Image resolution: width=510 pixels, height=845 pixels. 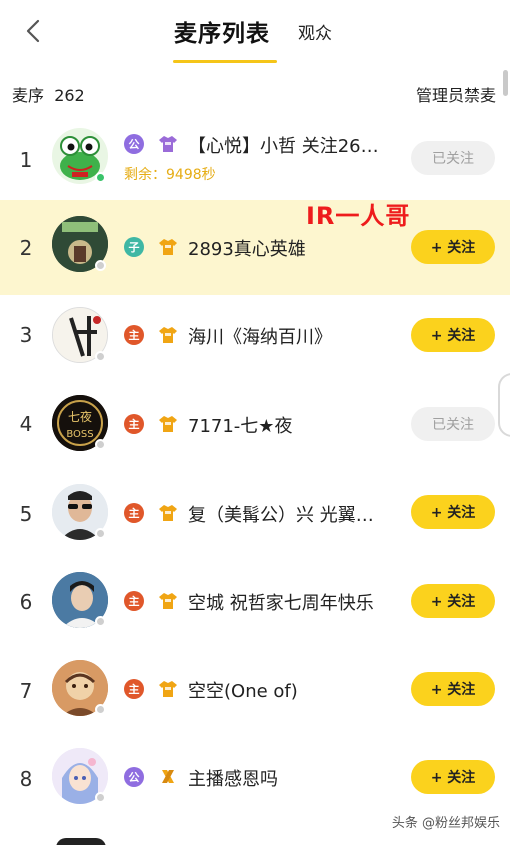 What do you see at coordinates (240, 426) in the screenshot?
I see `user-name: 7171-七★夜` at bounding box center [240, 426].